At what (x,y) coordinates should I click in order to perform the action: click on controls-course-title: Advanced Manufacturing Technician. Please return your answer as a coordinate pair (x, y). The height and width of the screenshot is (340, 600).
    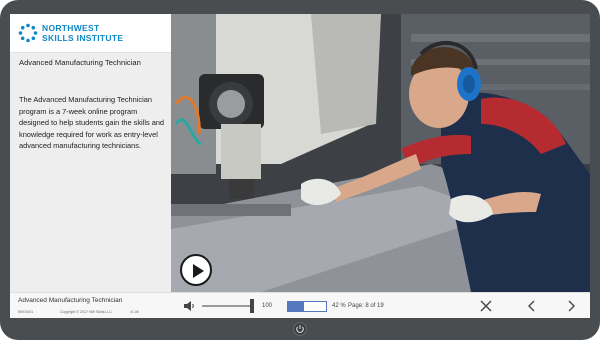
    Looking at the image, I should click on (70, 300).